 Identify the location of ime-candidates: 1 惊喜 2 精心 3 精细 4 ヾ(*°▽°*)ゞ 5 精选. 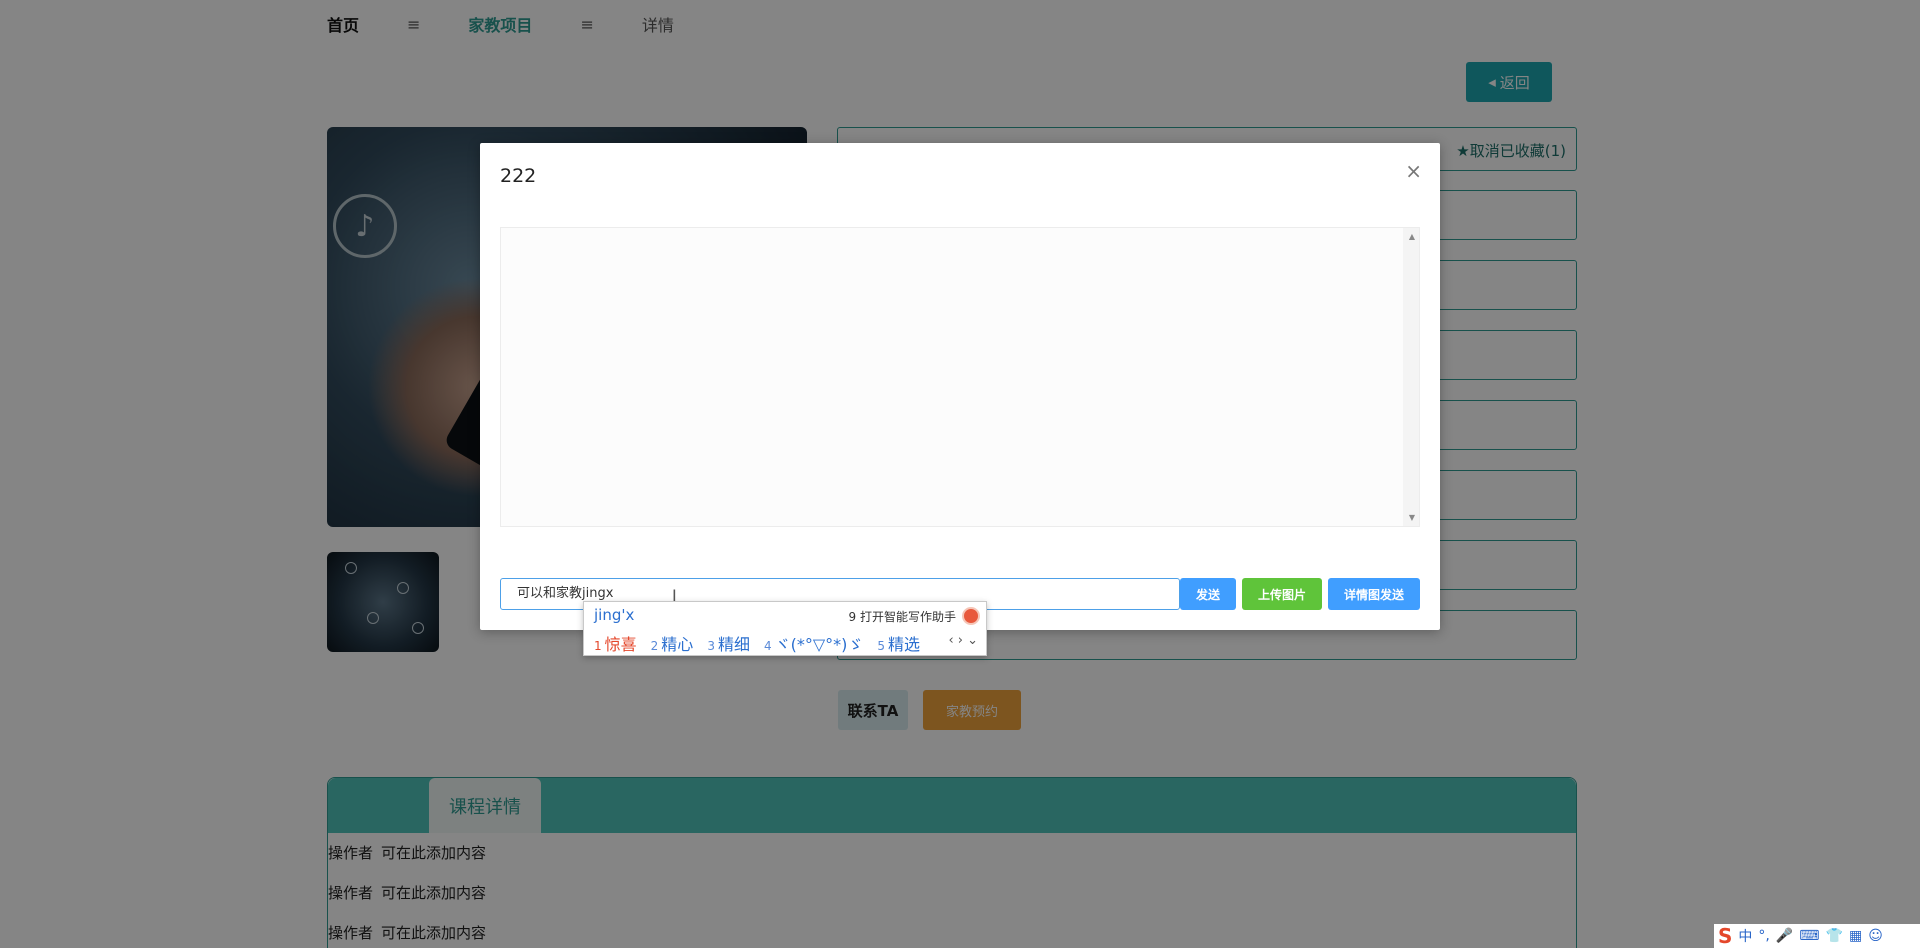
(764, 643).